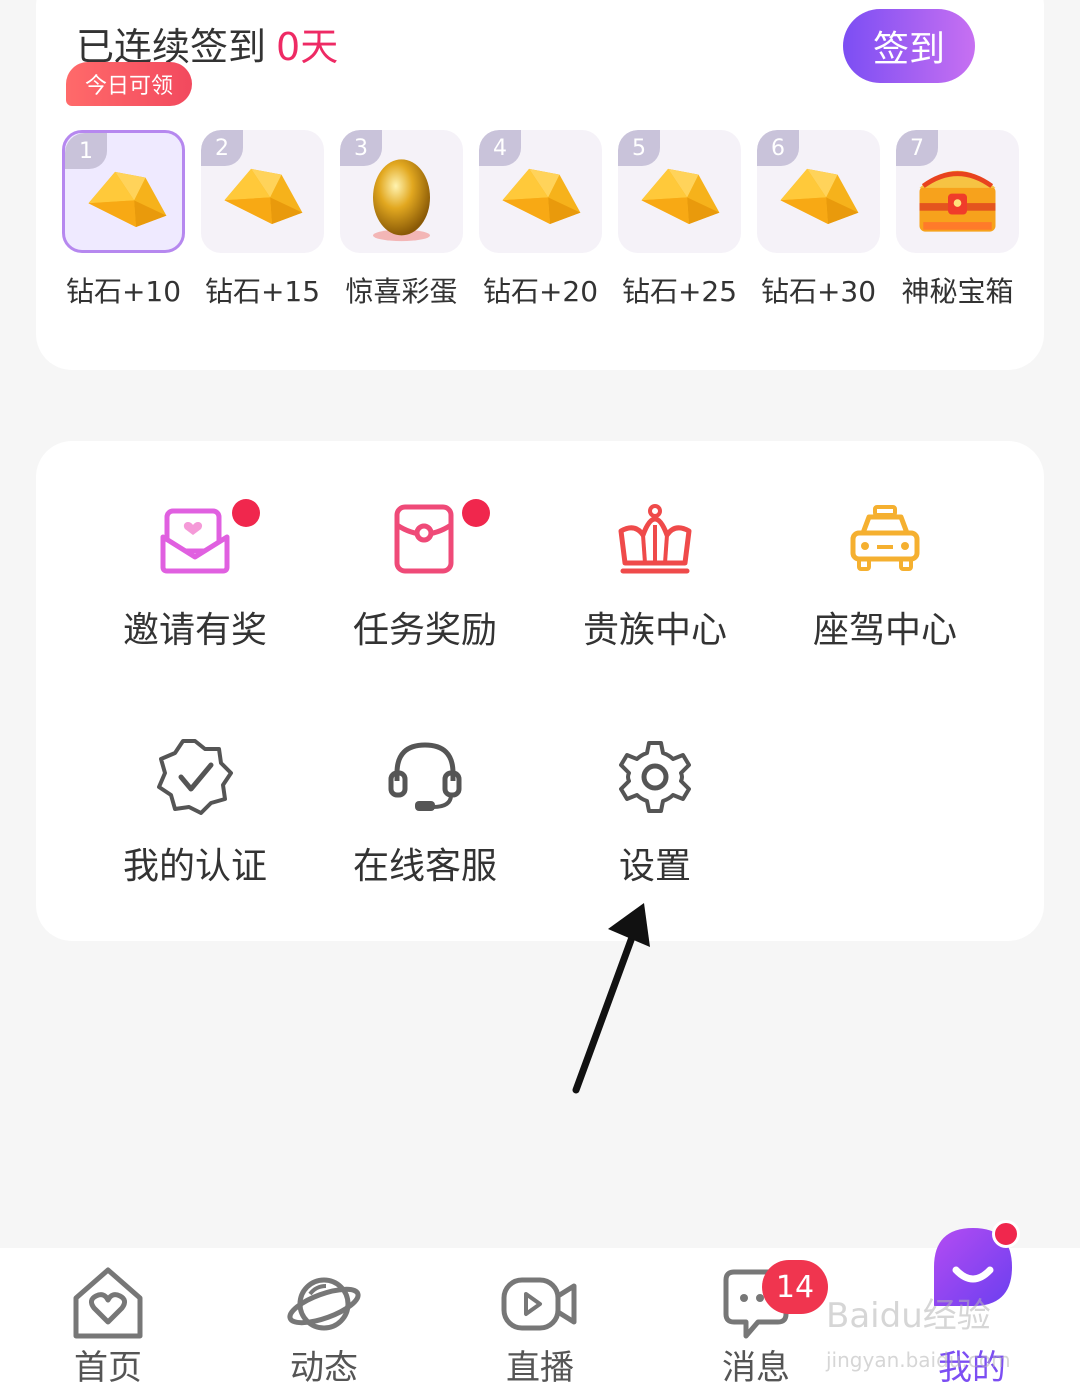 The width and height of the screenshot is (1080, 1400). I want to click on day-number: 7, so click(917, 148).